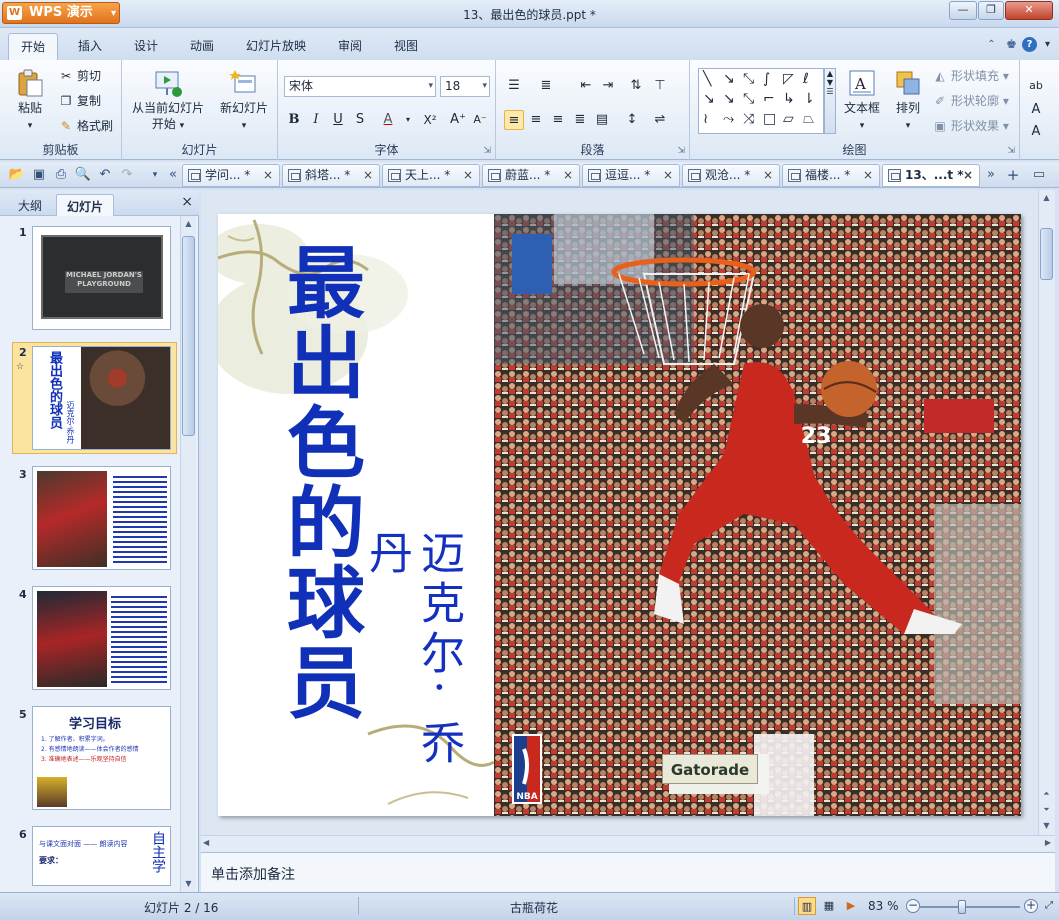 The height and width of the screenshot is (920, 1059). Describe the element at coordinates (531, 175) in the screenshot. I see `file-tab: 蔚蓝... * ×` at that location.